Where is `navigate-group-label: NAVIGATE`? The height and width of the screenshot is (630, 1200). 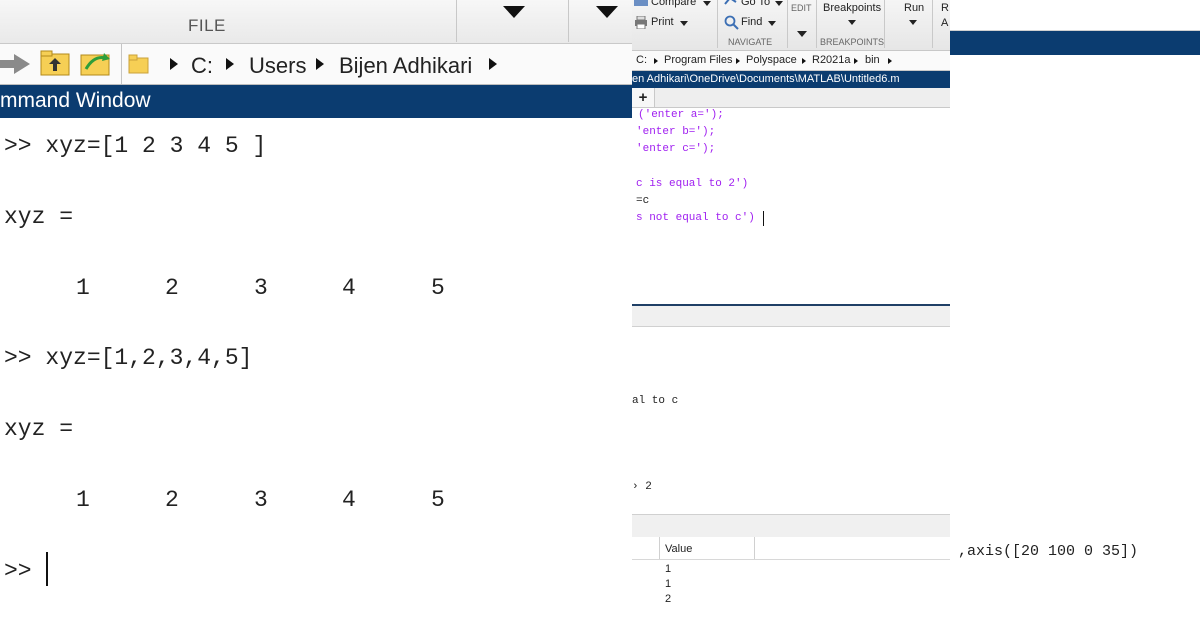 navigate-group-label: NAVIGATE is located at coordinates (750, 42).